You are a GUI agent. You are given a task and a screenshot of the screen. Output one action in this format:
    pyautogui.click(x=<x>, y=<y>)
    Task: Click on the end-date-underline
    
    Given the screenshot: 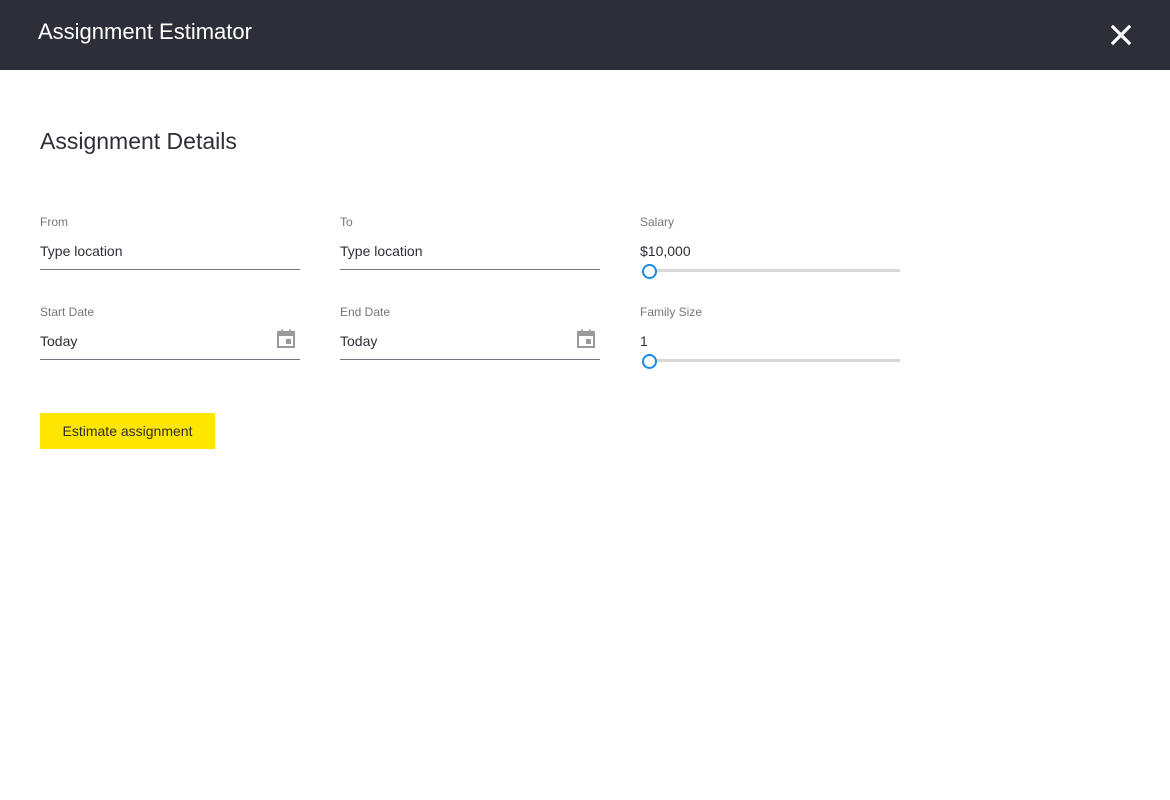 What is the action you would take?
    pyautogui.click(x=470, y=359)
    